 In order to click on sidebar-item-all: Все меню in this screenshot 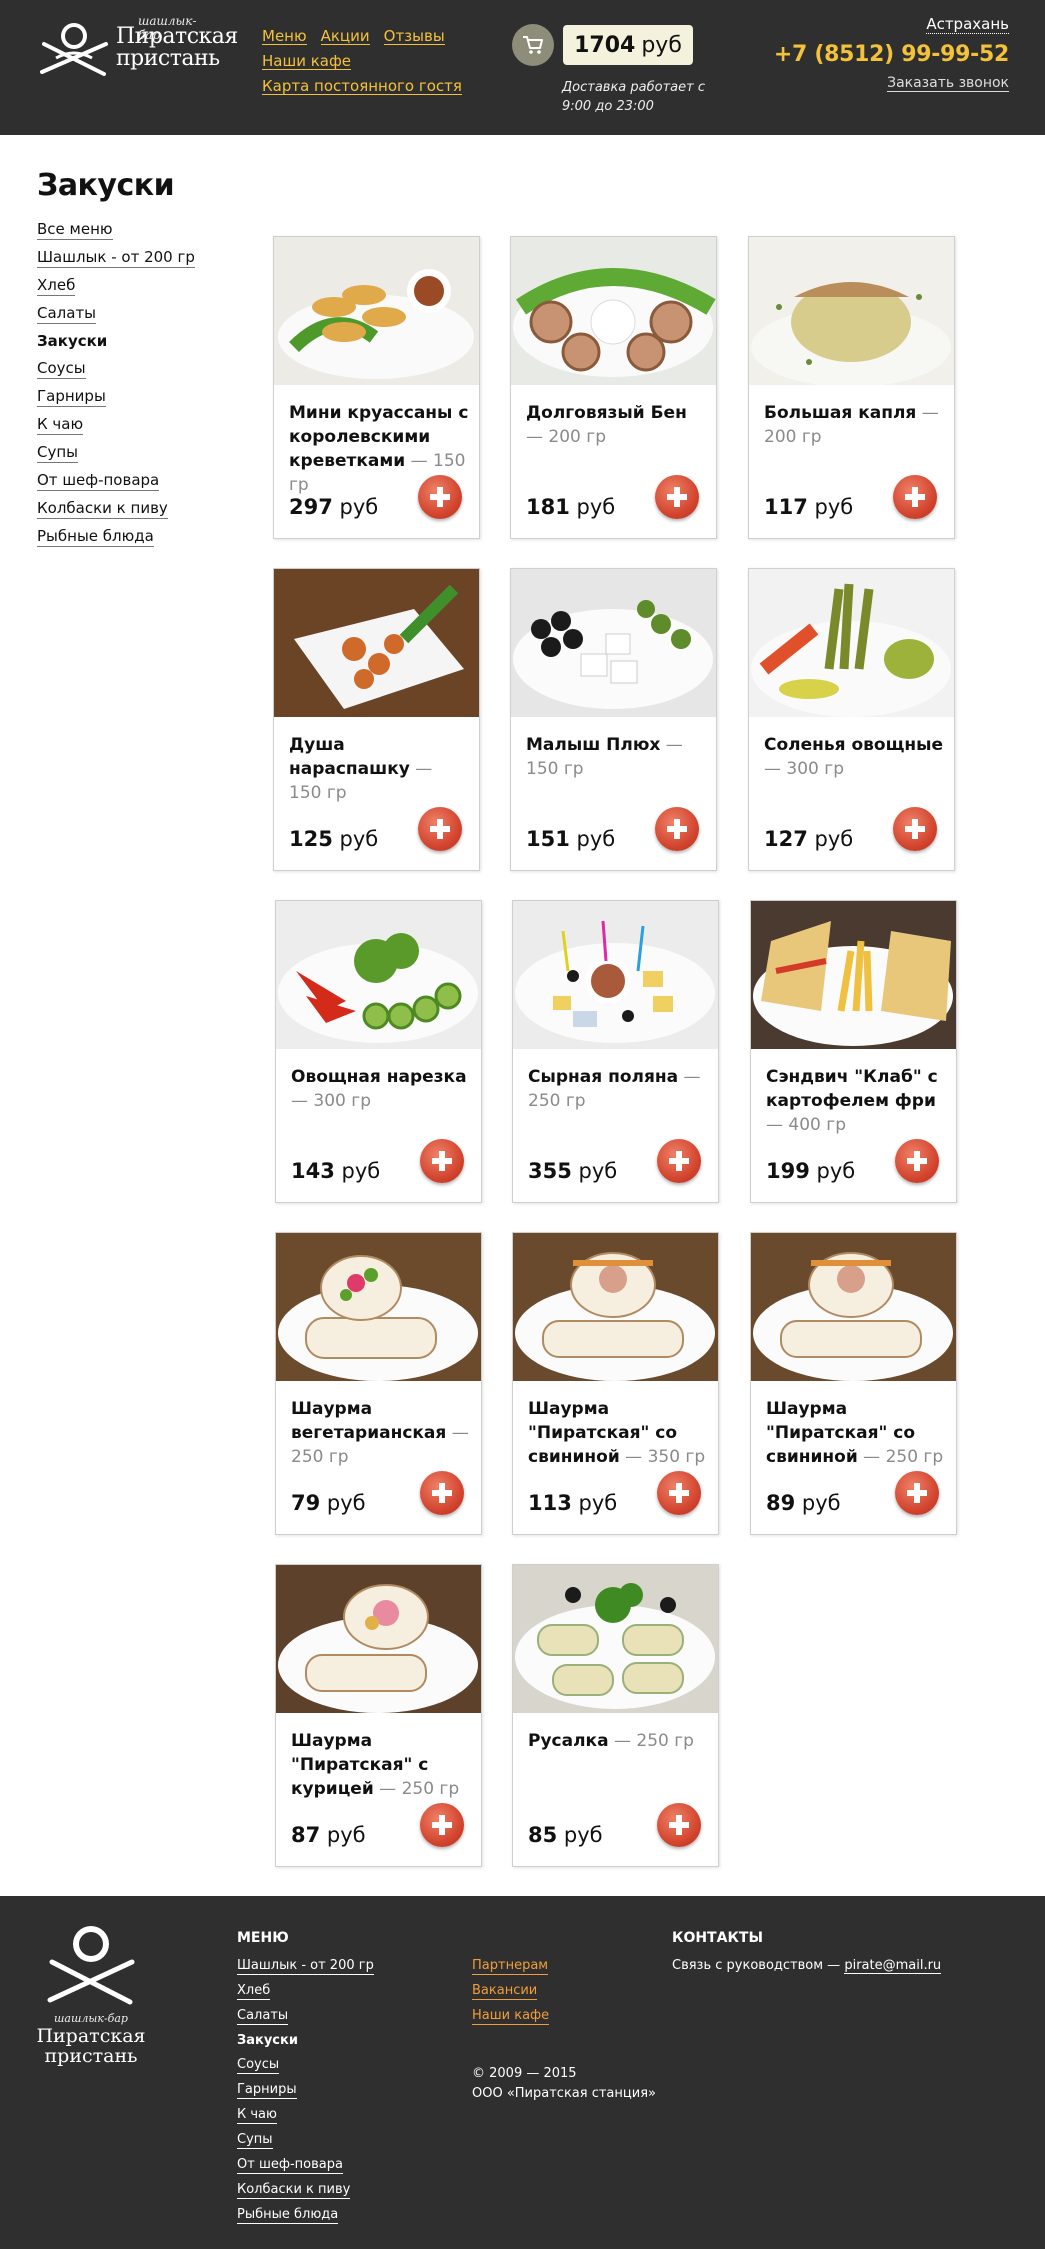, I will do `click(75, 230)`.